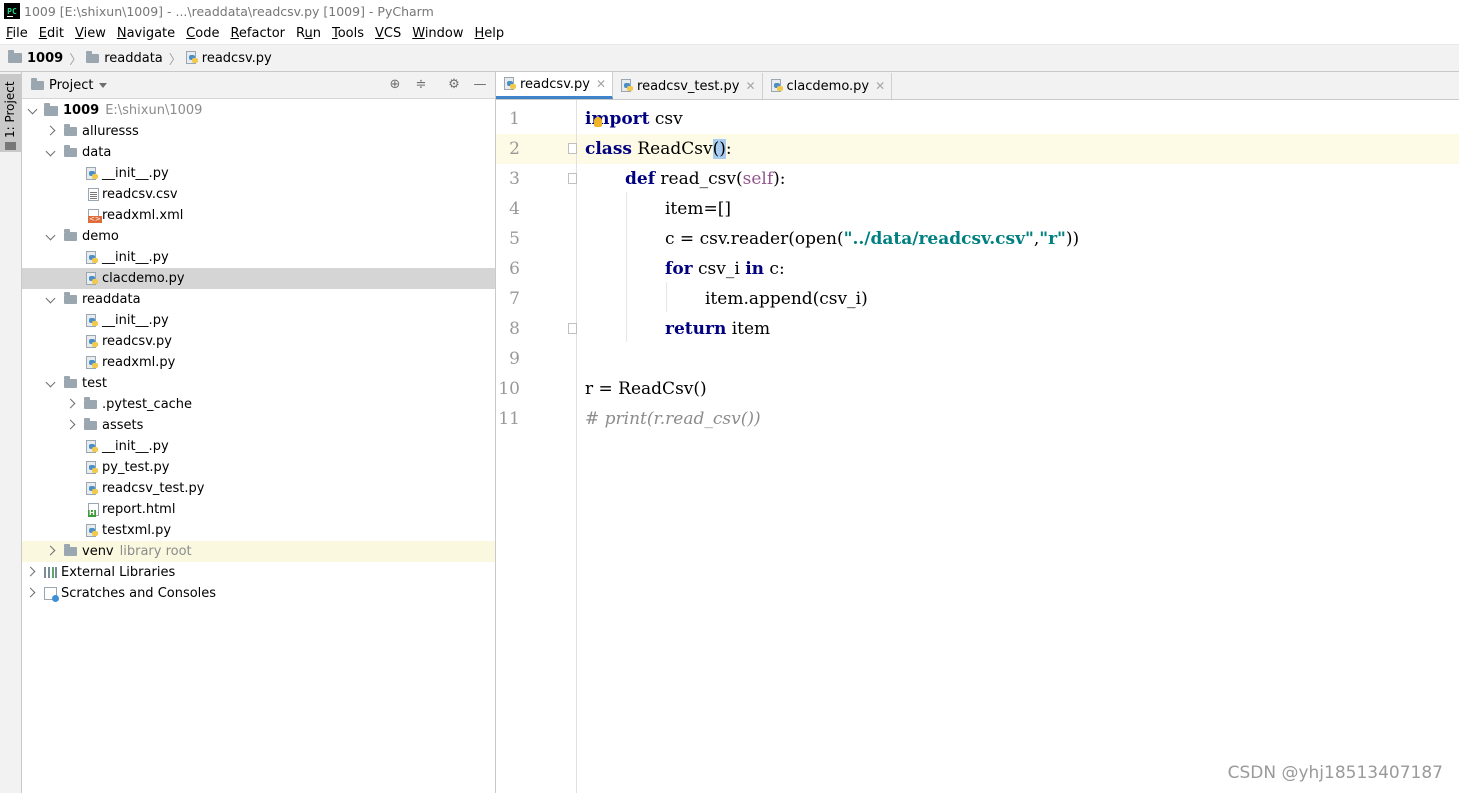 The image size is (1459, 793). What do you see at coordinates (258, 299) in the screenshot?
I see `tree-item-folder: readdata` at bounding box center [258, 299].